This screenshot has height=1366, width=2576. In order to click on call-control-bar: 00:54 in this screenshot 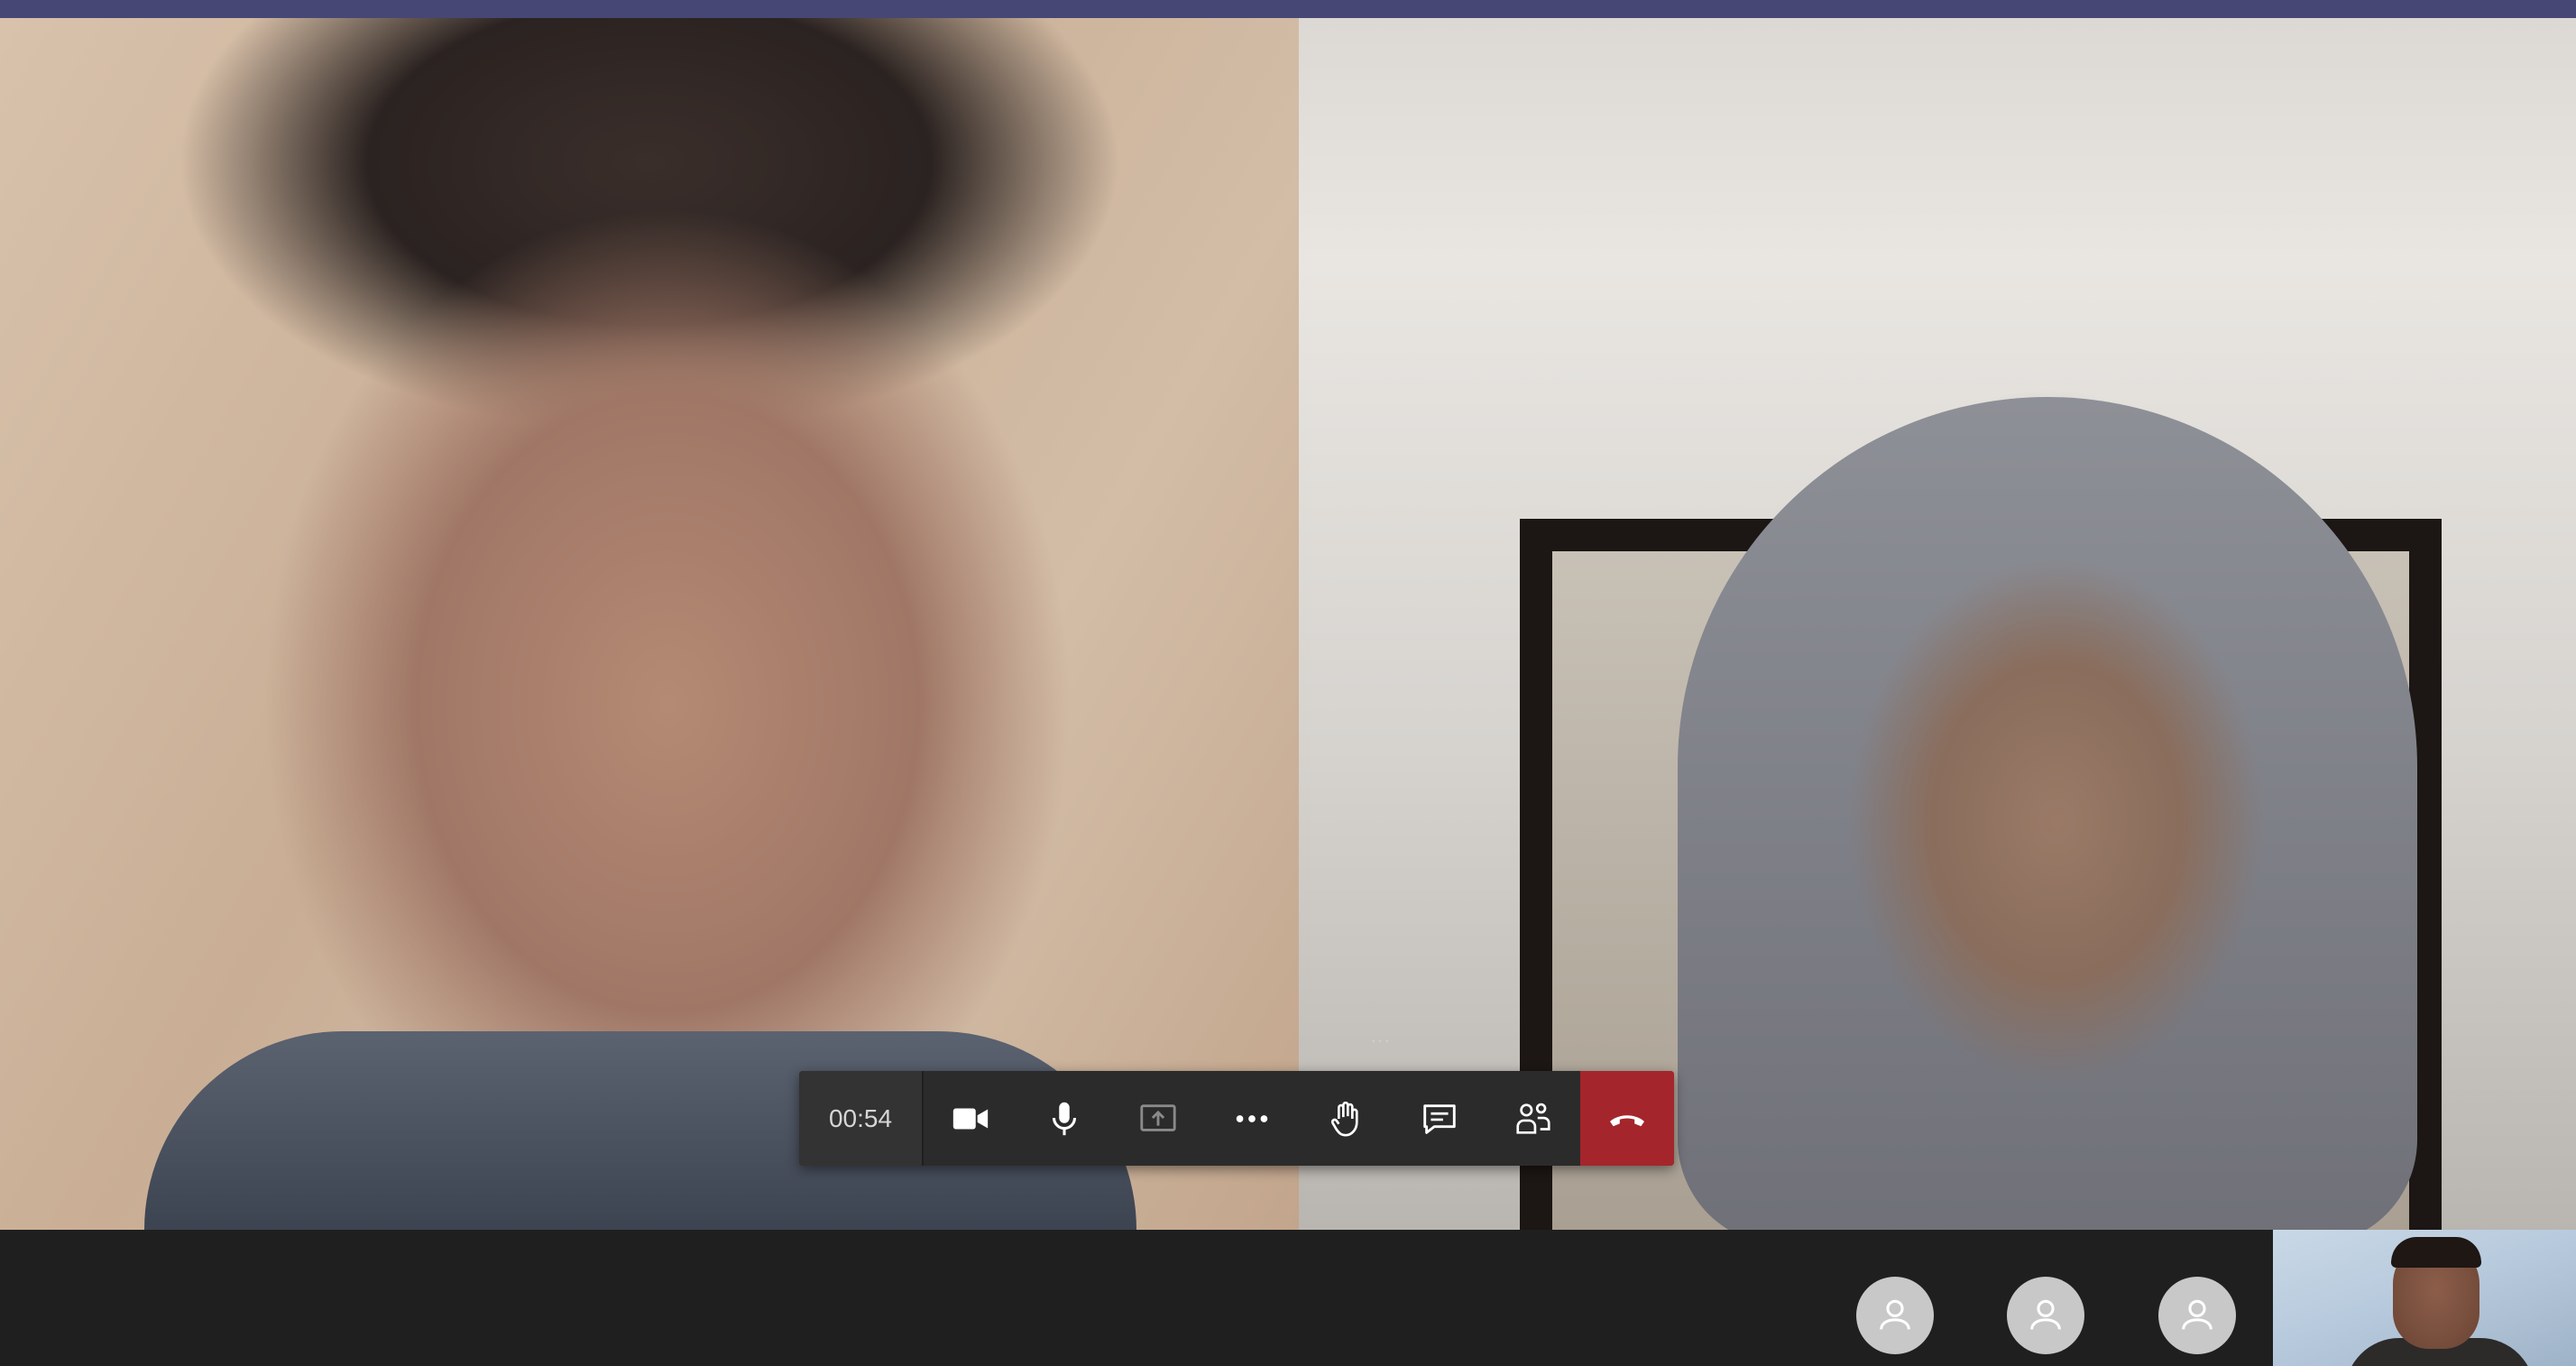, I will do `click(1236, 1119)`.